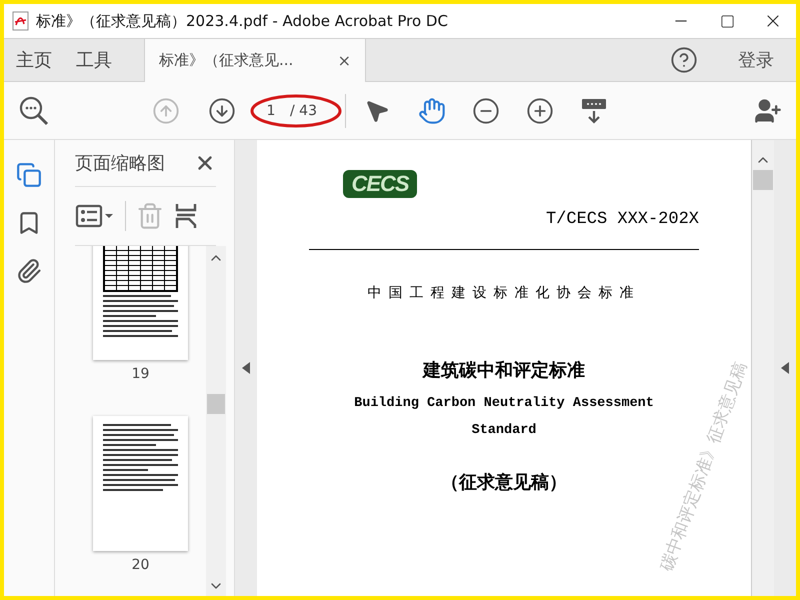  I want to click on cecs-logo: CECS, so click(380, 184).